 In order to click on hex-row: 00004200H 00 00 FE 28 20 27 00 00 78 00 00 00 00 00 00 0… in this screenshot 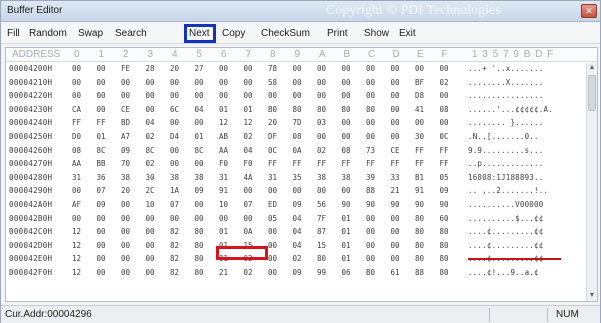, I will do `click(296, 69)`.